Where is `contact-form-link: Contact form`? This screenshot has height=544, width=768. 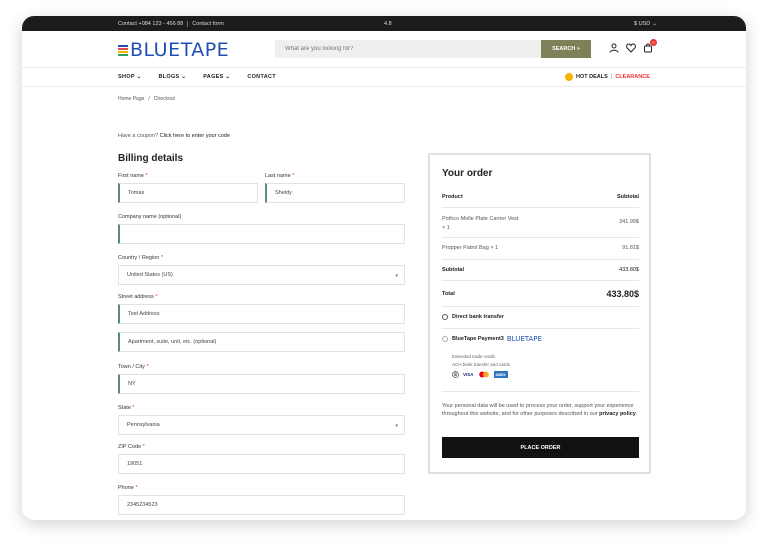
contact-form-link: Contact form is located at coordinates (207, 24).